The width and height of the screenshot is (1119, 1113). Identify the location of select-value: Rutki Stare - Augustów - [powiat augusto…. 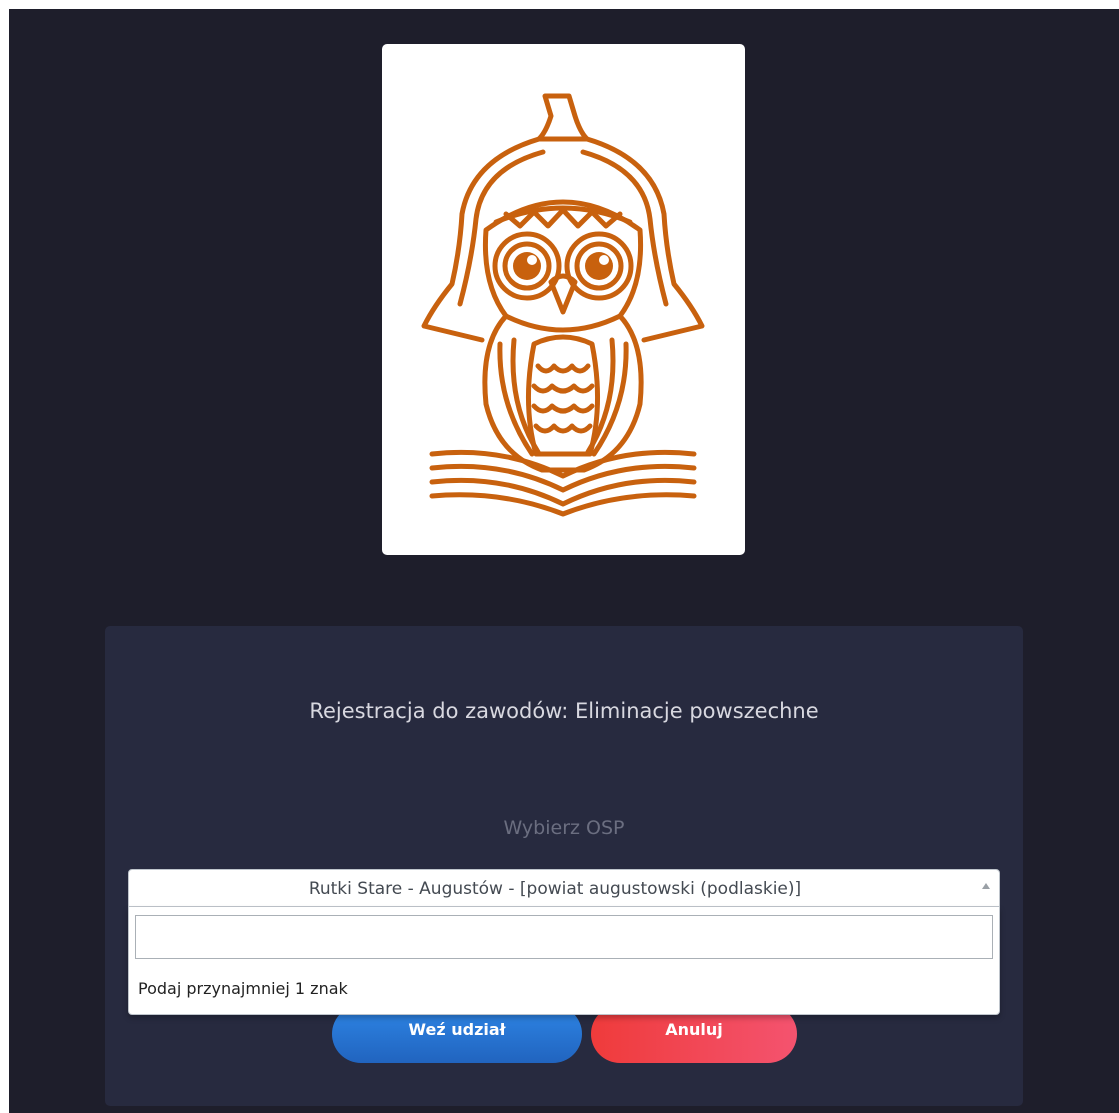
(555, 889).